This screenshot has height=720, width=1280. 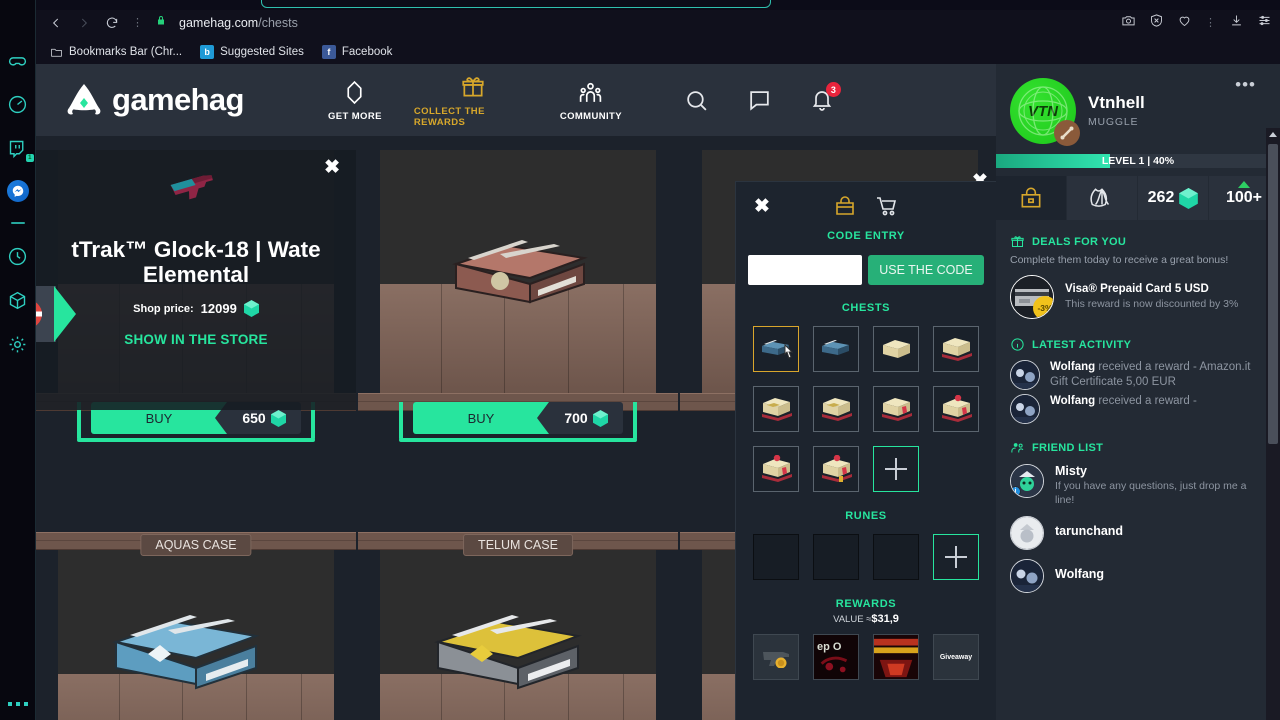 I want to click on camera-icon, so click(x=1128, y=23).